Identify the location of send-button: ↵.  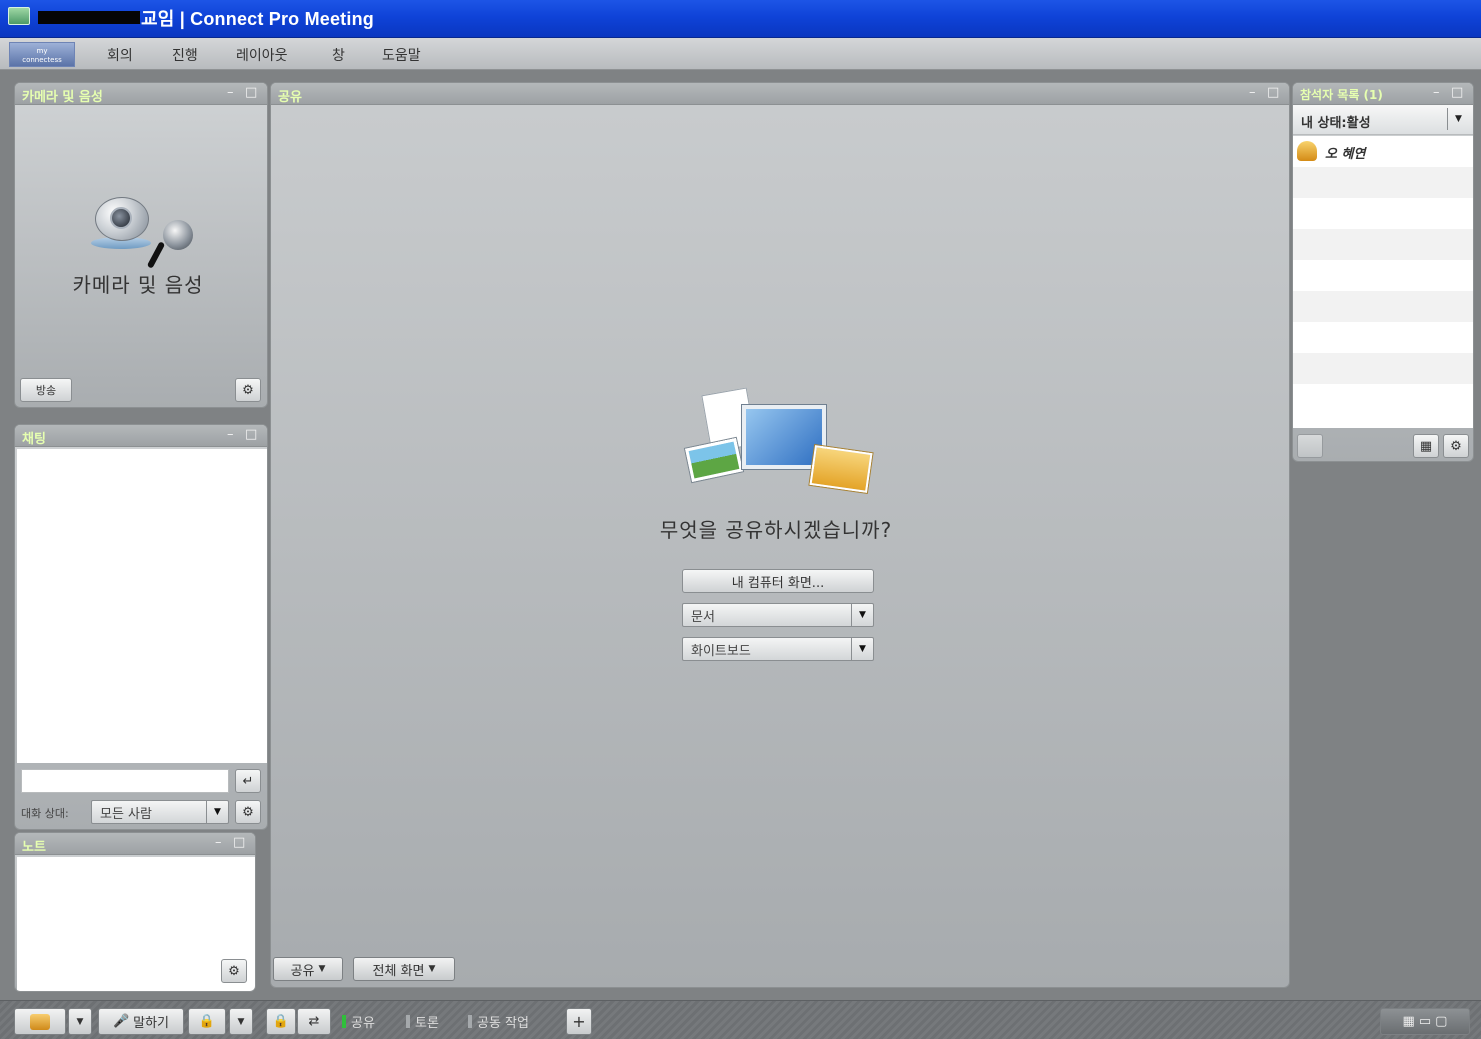
(248, 781).